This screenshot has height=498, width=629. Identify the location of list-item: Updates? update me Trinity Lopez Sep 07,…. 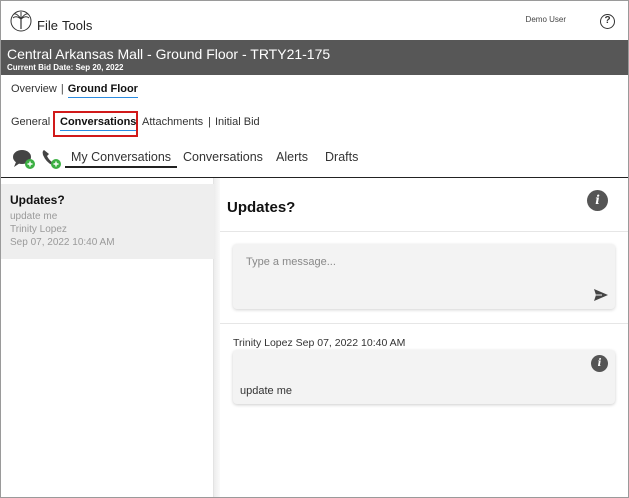
(107, 221).